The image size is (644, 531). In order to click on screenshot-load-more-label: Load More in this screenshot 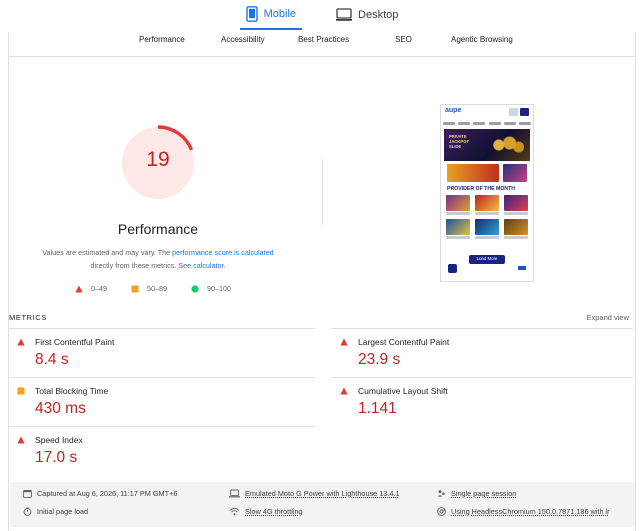, I will do `click(487, 258)`.